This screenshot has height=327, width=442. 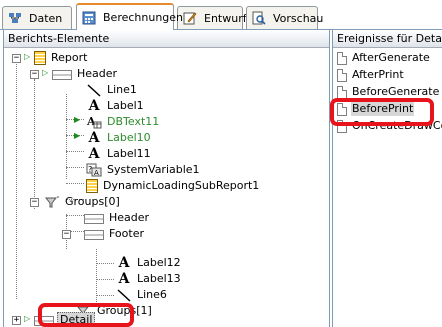 I want to click on tree-node-groups0: Groups[0], so click(x=83, y=202).